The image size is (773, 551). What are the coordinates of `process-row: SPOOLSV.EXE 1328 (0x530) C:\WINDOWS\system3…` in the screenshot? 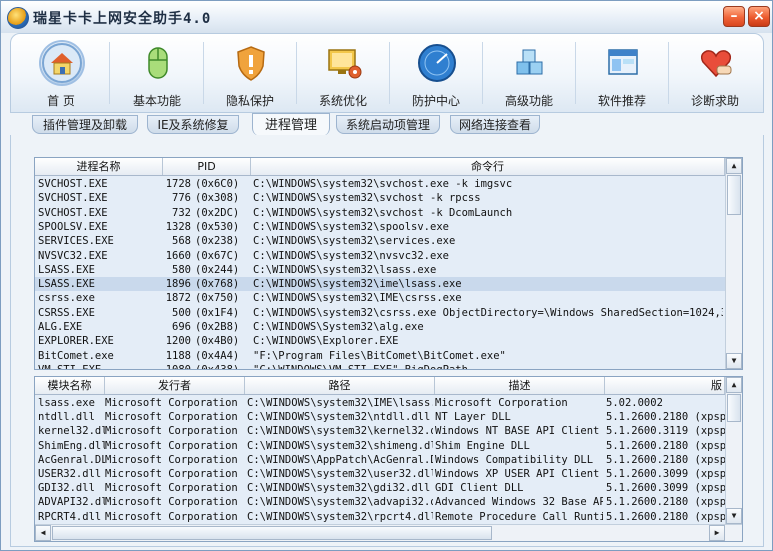 It's located at (380, 227).